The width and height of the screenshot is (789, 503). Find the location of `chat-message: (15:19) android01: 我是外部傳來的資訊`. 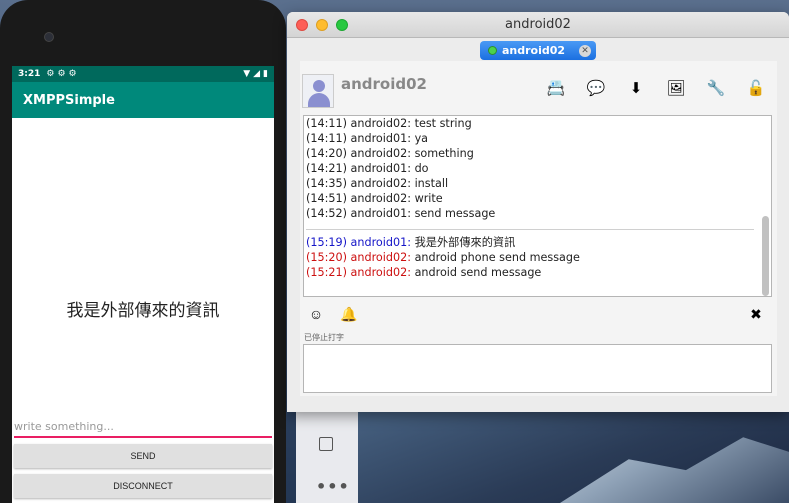

chat-message: (15:19) android01: 我是外部傳來的資訊 is located at coordinates (538, 242).